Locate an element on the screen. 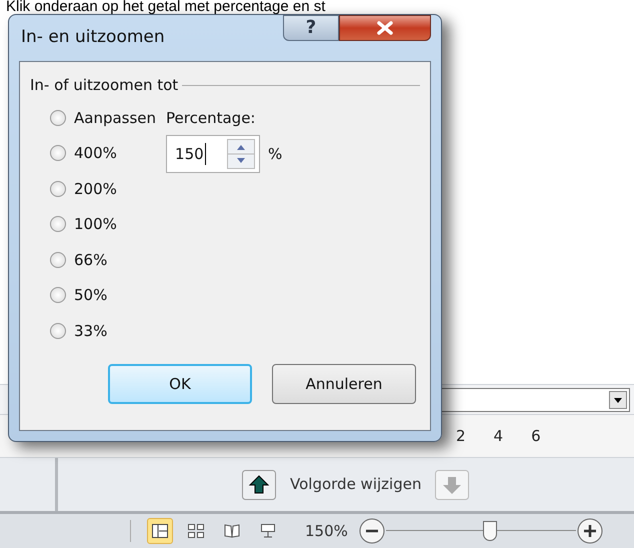  group-label: In- of uitzoomen tot is located at coordinates (104, 85).